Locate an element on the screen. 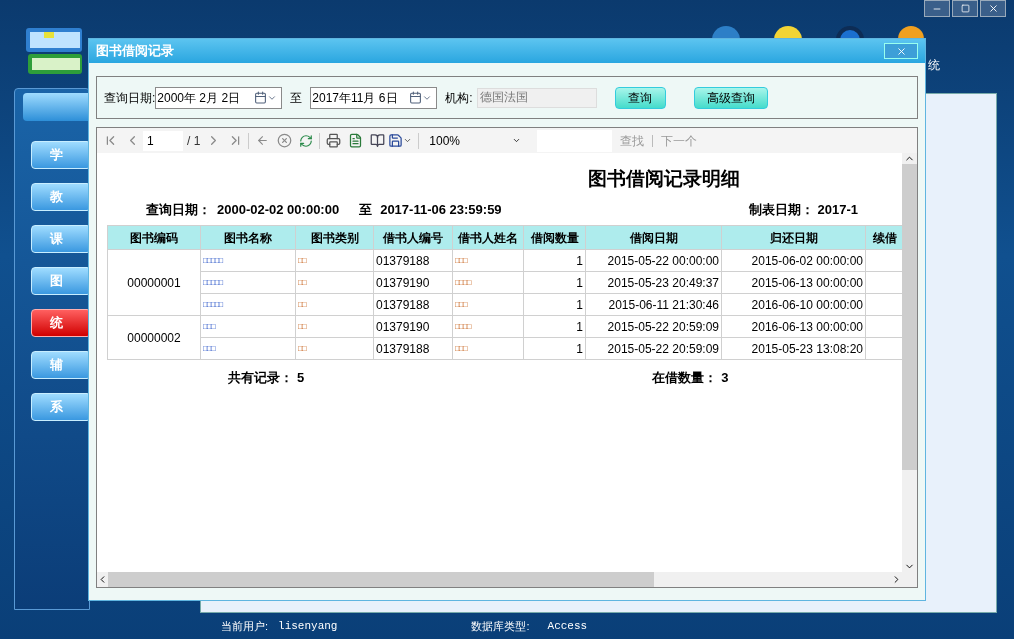  maximize-button is located at coordinates (965, 8).